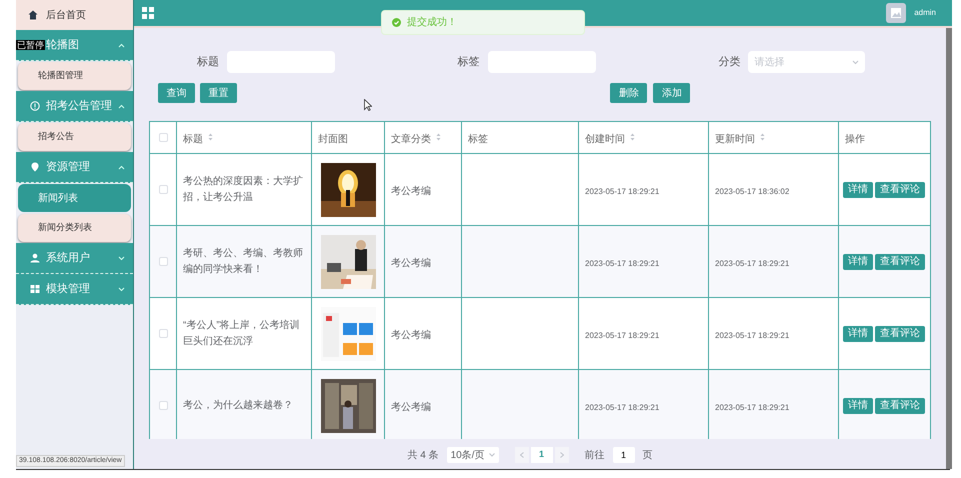 The height and width of the screenshot is (478, 961). What do you see at coordinates (30, 45) in the screenshot?
I see `paused-label: 已暂停` at bounding box center [30, 45].